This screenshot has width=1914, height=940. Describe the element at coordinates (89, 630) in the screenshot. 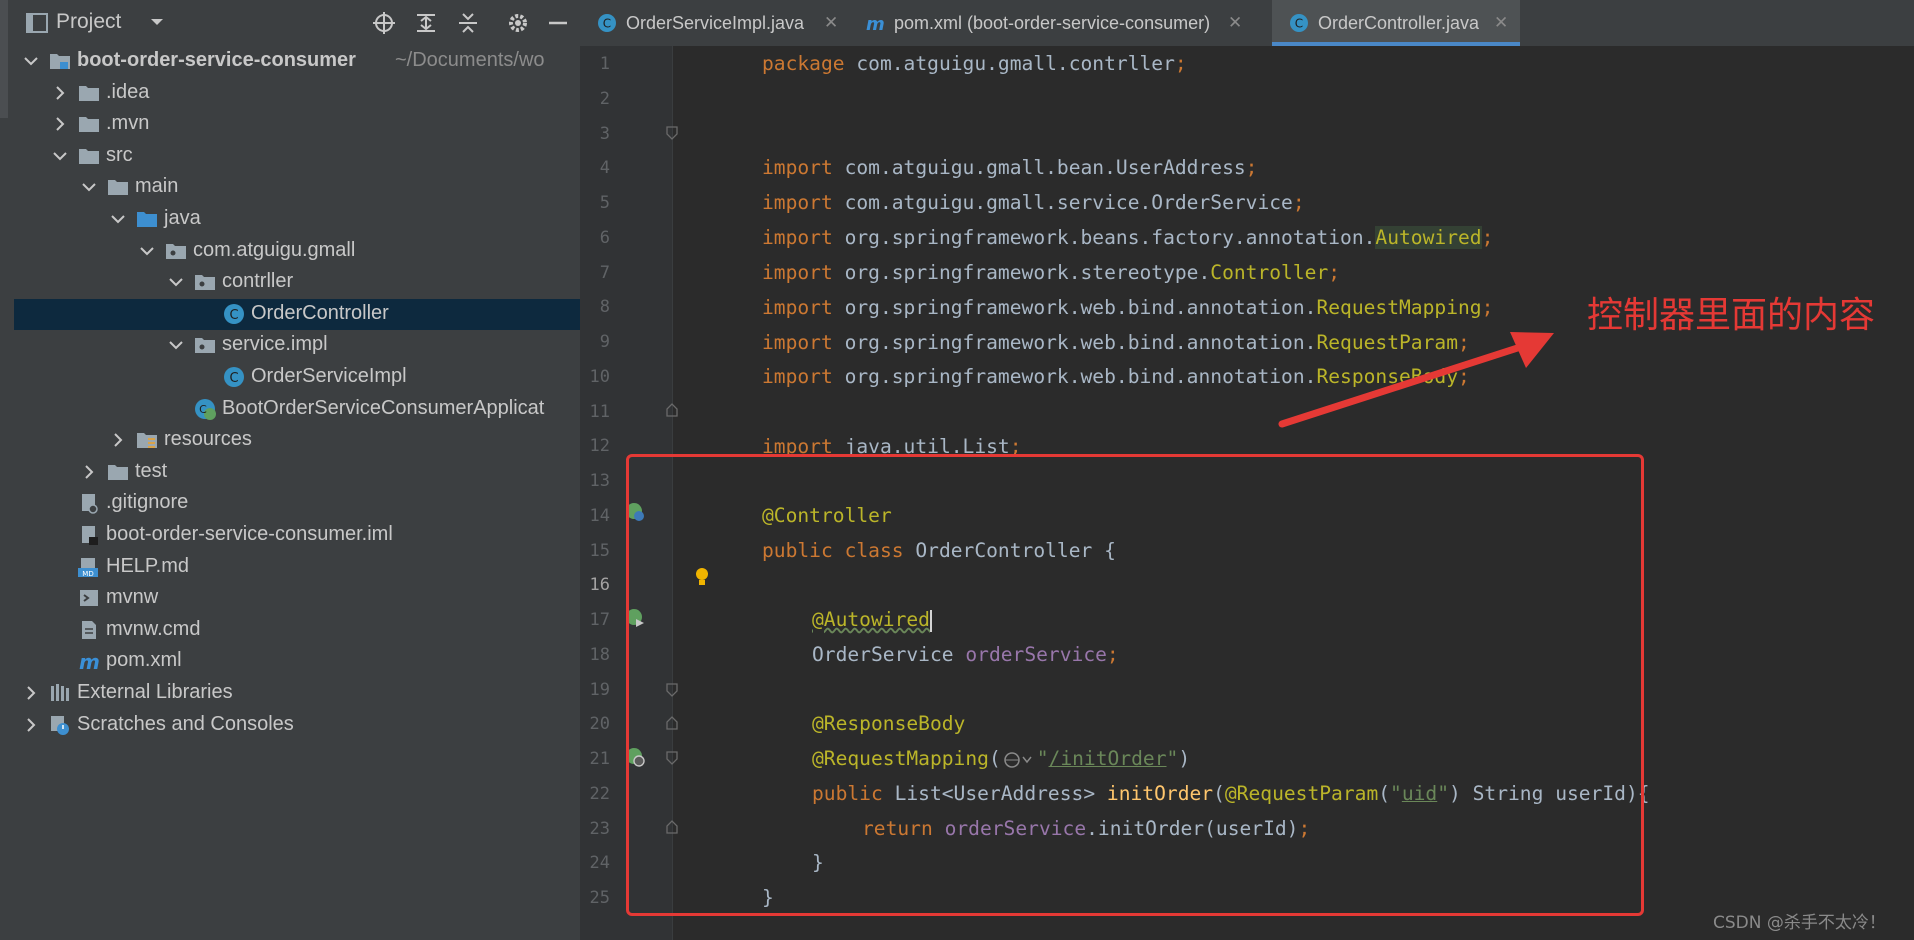

I see `text-file-icon` at that location.